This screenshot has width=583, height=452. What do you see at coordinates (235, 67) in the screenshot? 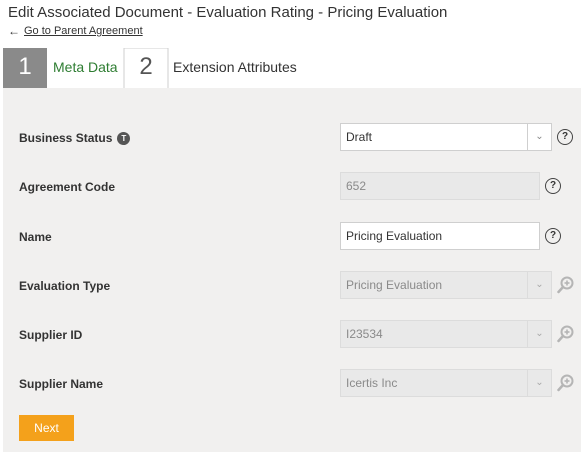
I see `step-2-label: Extension Attributes` at bounding box center [235, 67].